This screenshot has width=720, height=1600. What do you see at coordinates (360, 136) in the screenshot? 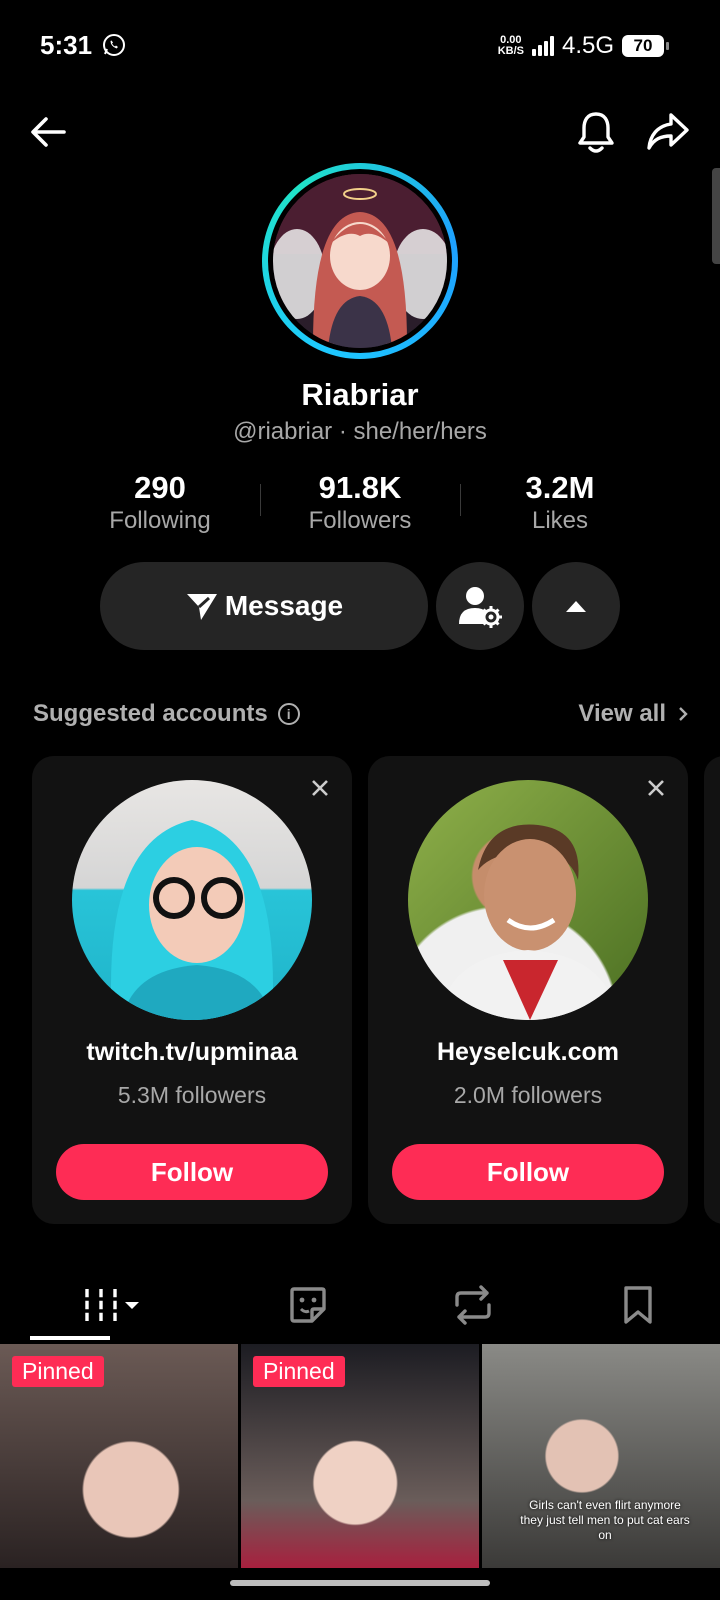
I see `top-nav` at bounding box center [360, 136].